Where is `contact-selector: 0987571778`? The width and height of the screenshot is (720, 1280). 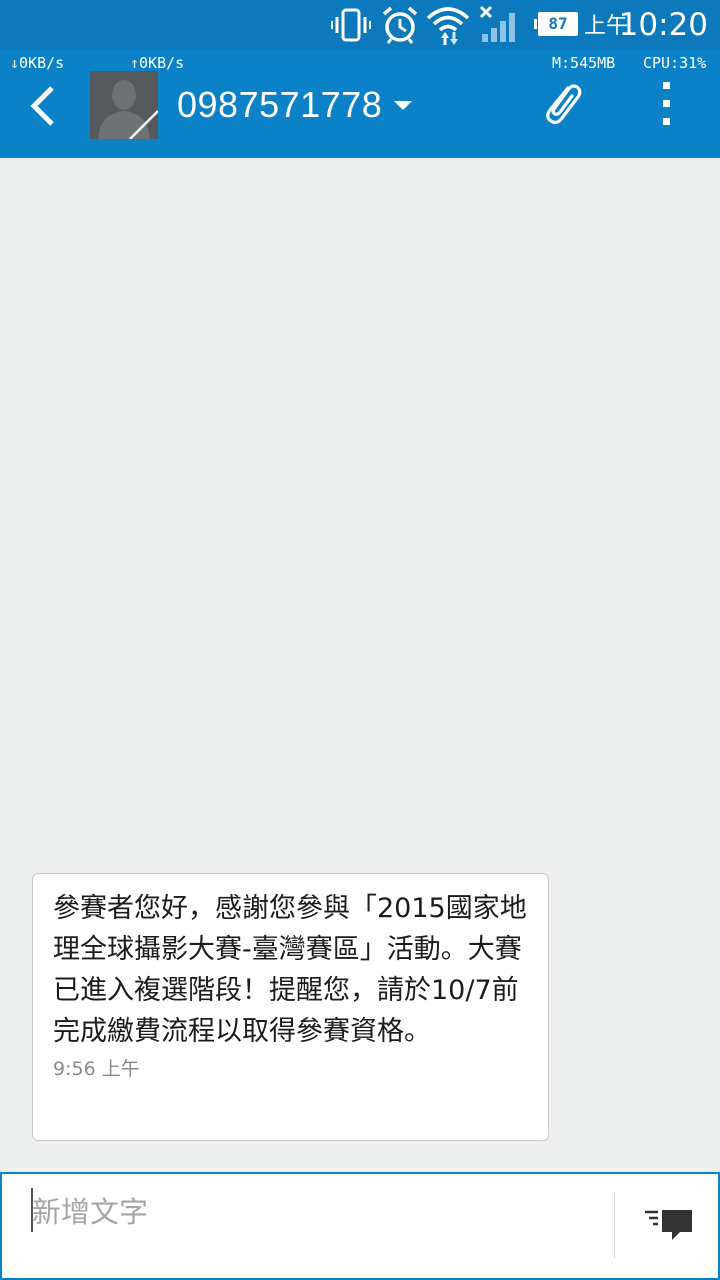 contact-selector: 0987571778 is located at coordinates (295, 105).